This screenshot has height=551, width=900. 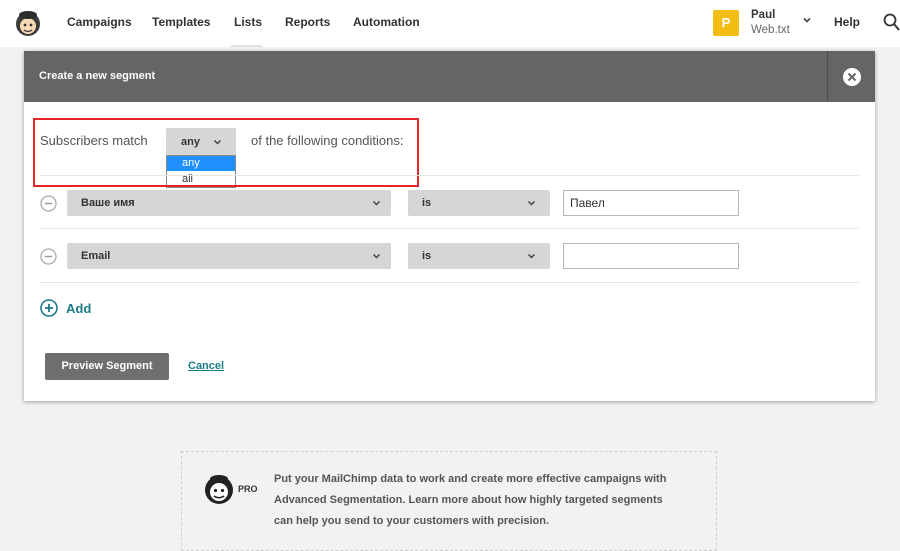 I want to click on modal-title: Create a new segment, so click(x=97, y=76).